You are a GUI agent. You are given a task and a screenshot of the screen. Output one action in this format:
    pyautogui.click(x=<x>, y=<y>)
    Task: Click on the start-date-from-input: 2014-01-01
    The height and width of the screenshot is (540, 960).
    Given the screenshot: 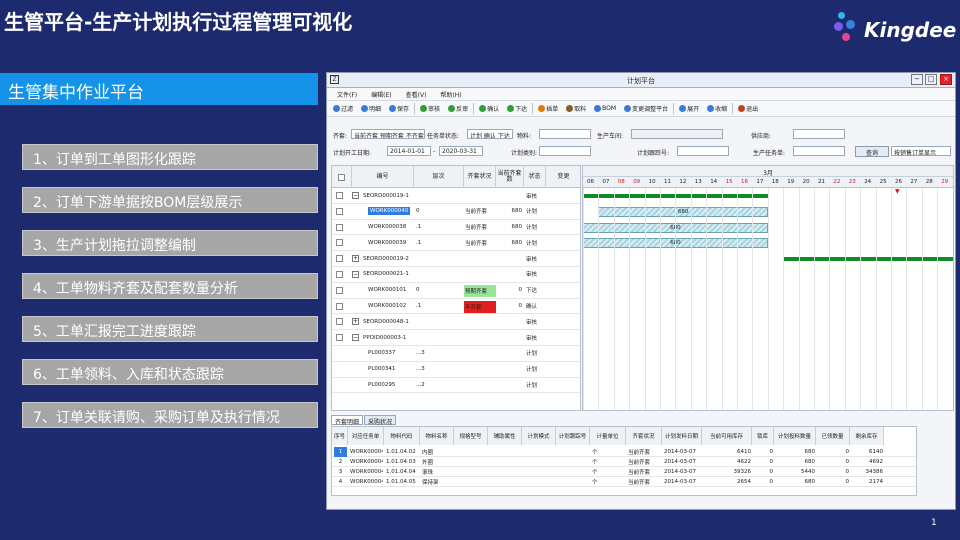 What is the action you would take?
    pyautogui.click(x=409, y=151)
    